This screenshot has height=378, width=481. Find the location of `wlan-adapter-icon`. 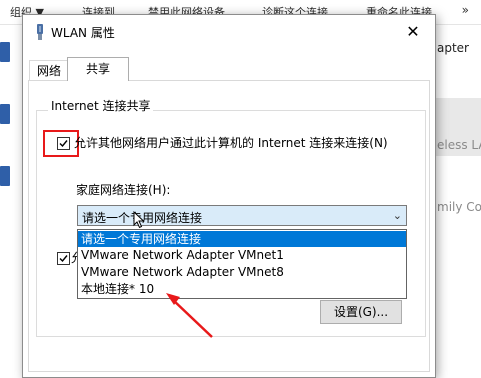

wlan-adapter-icon is located at coordinates (40, 32).